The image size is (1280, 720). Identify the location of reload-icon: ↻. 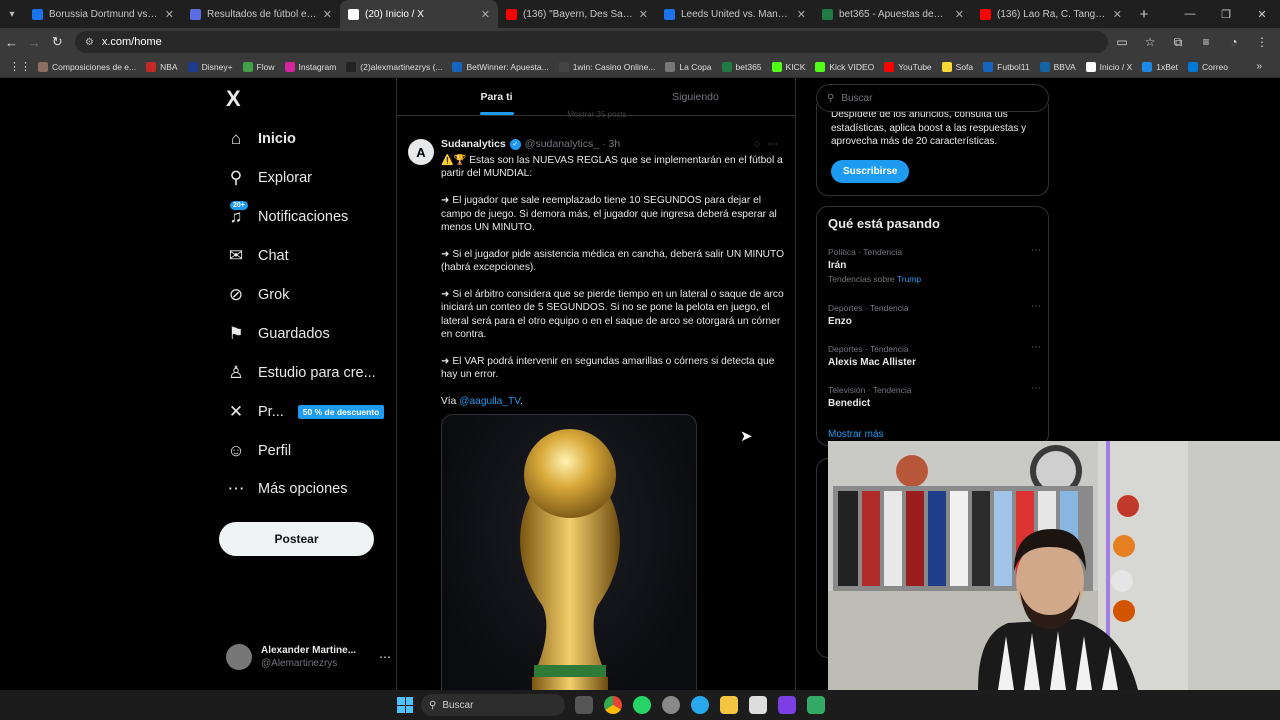
(57, 42).